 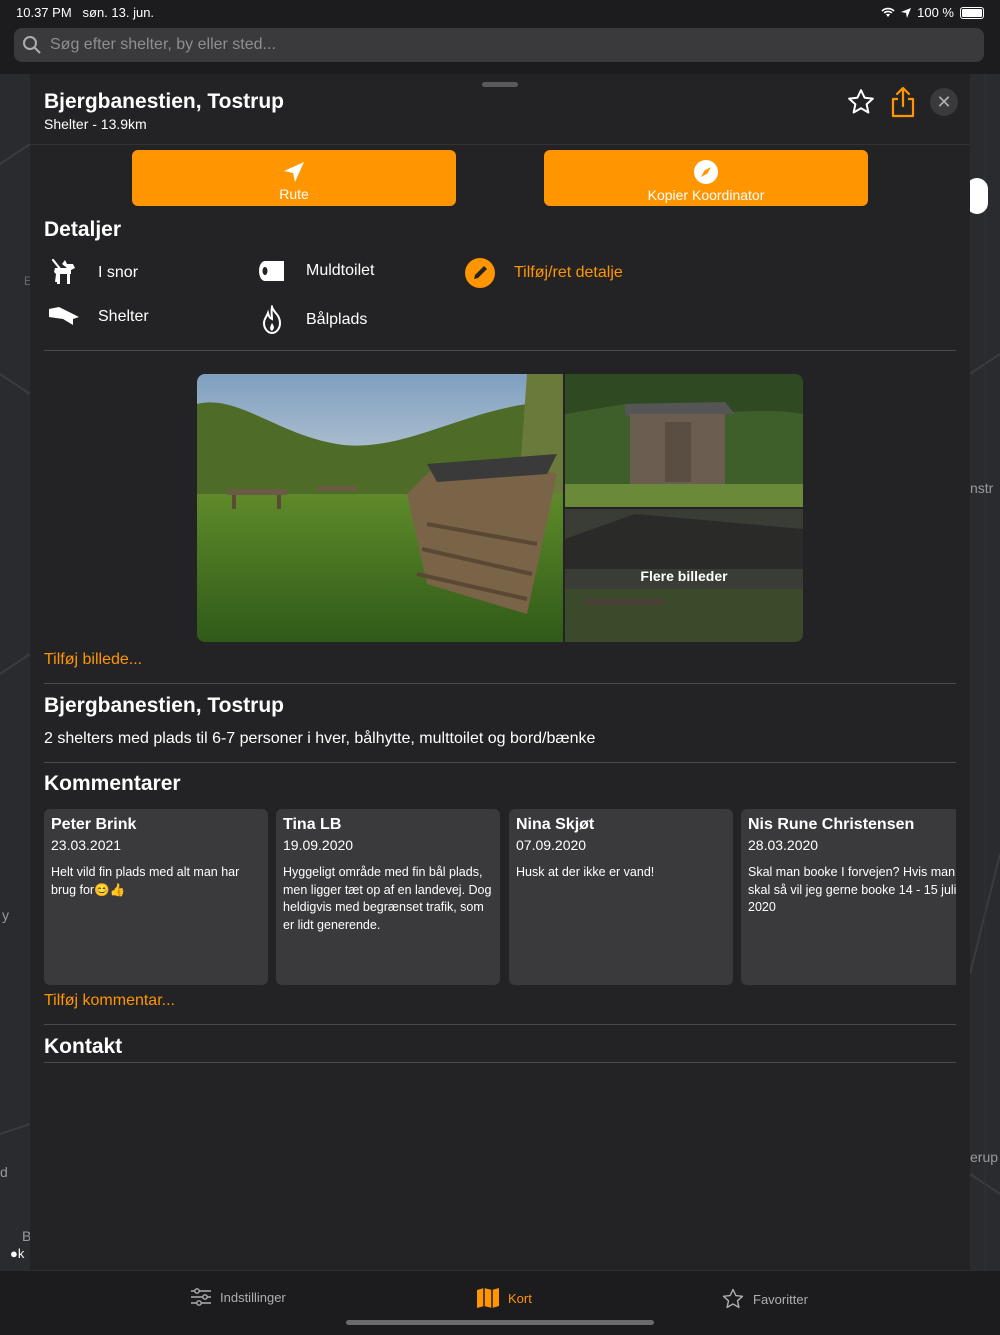 I want to click on photo-gallery: Flere billeder, so click(x=500, y=508).